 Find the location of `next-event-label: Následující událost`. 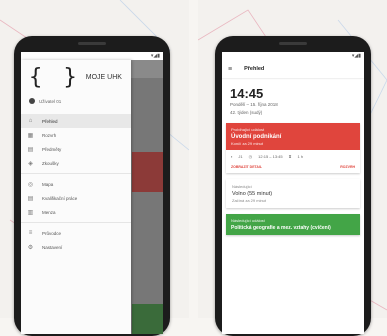

next-event-label: Následující událost is located at coordinates (248, 220).